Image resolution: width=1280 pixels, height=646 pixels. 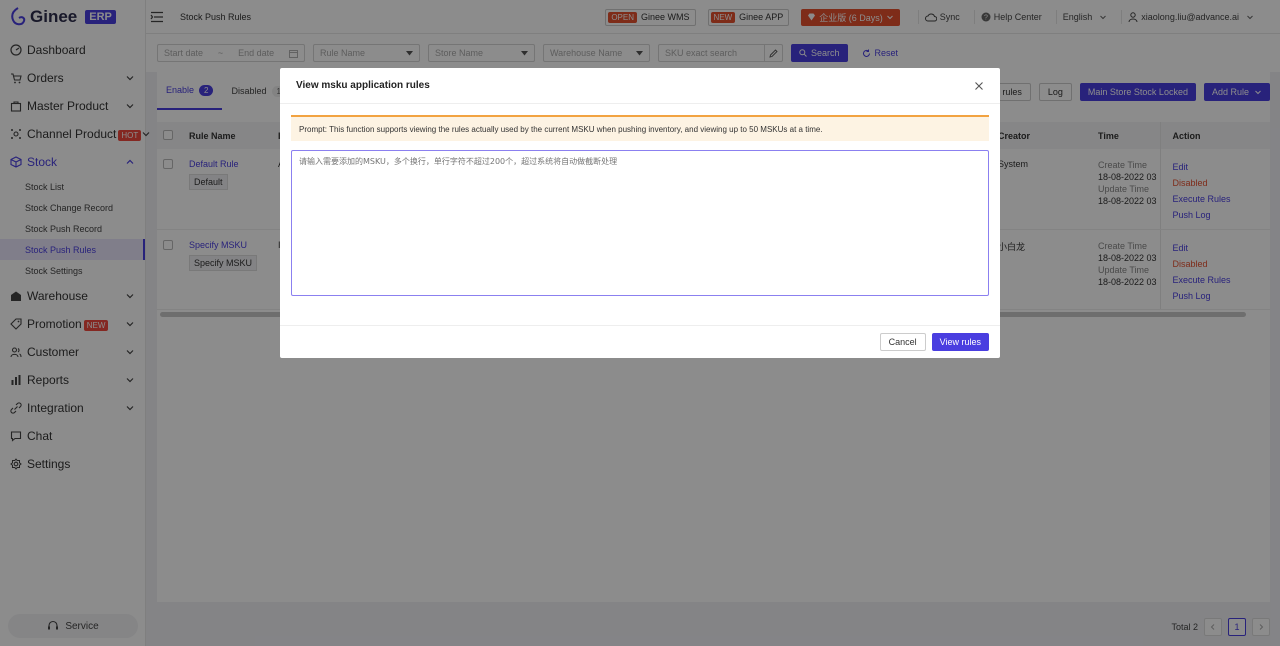 I want to click on dialog-footer: Cancel View rules, so click(x=640, y=341).